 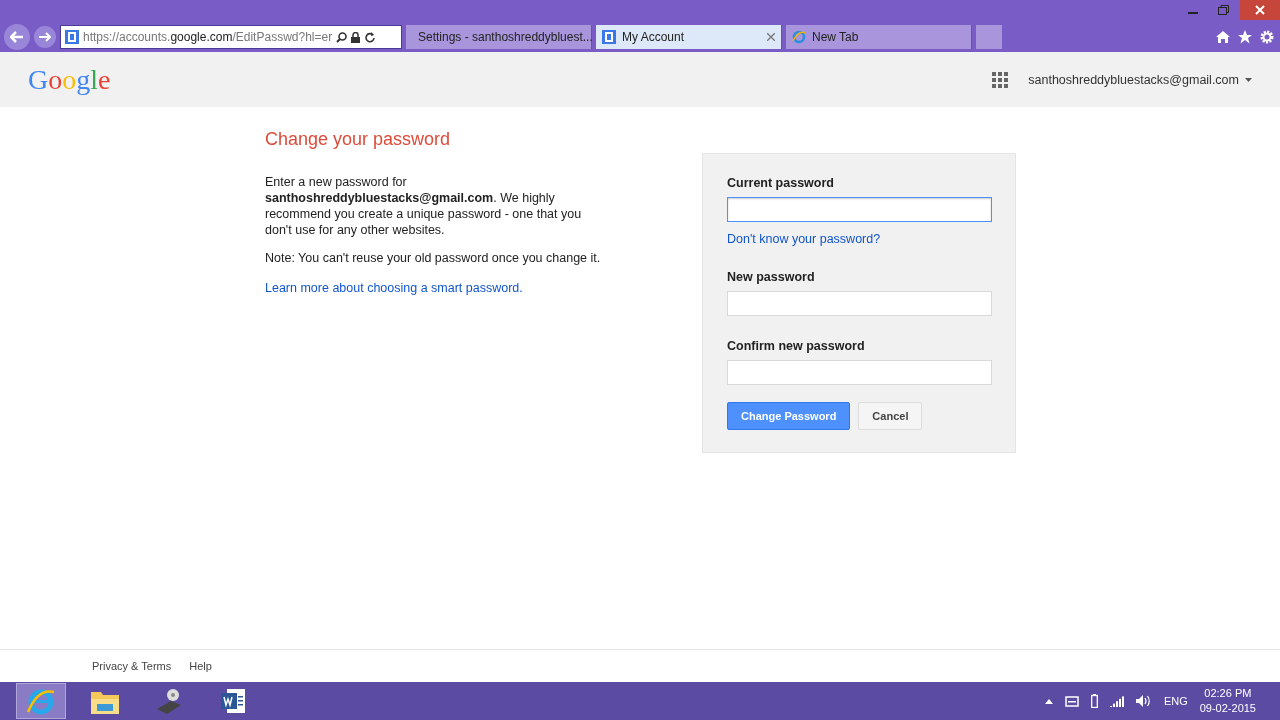 What do you see at coordinates (370, 37) in the screenshot?
I see `refresh-icon` at bounding box center [370, 37].